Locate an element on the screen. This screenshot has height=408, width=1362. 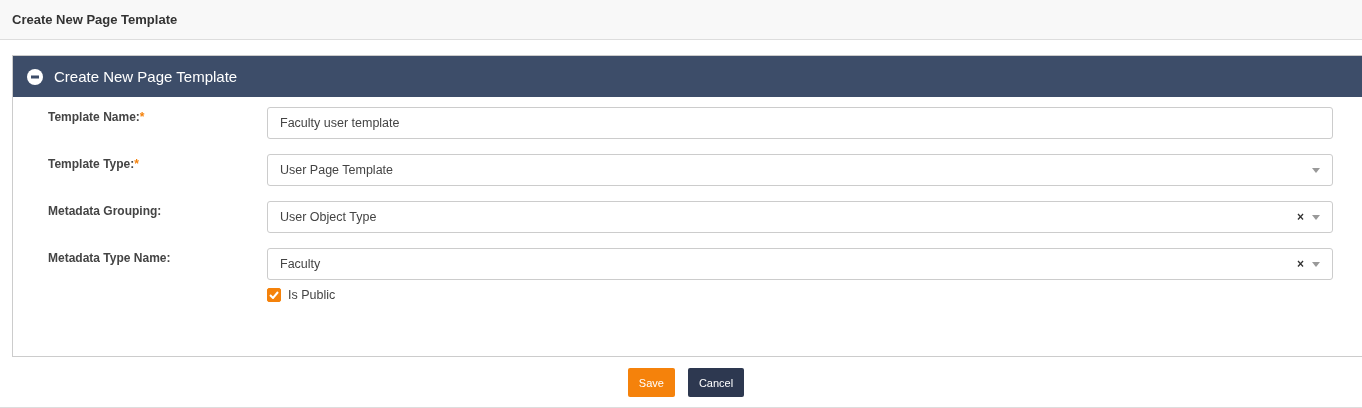
field-label: Metadata Grouping: is located at coordinates (105, 210).